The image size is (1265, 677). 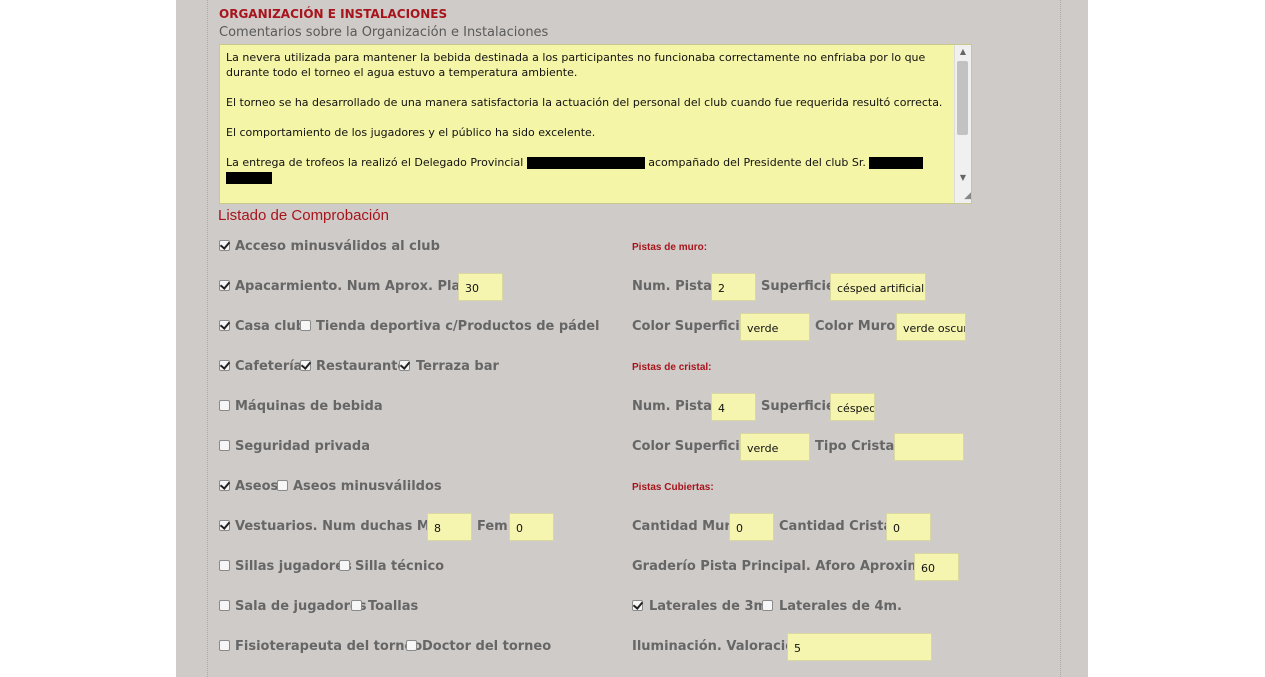 I want to click on duchas-masc-input: 8, so click(x=449, y=527).